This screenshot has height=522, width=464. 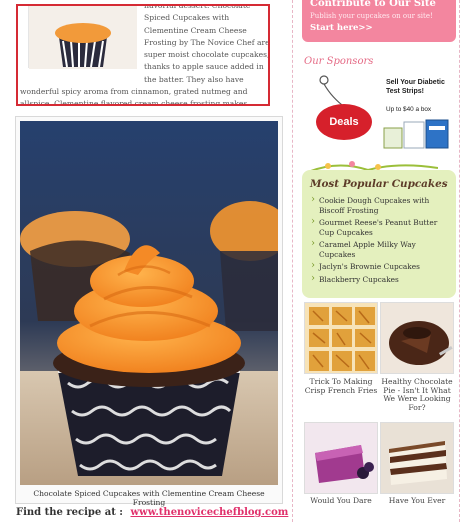 What do you see at coordinates (292, 261) in the screenshot?
I see `column-divider` at bounding box center [292, 261].